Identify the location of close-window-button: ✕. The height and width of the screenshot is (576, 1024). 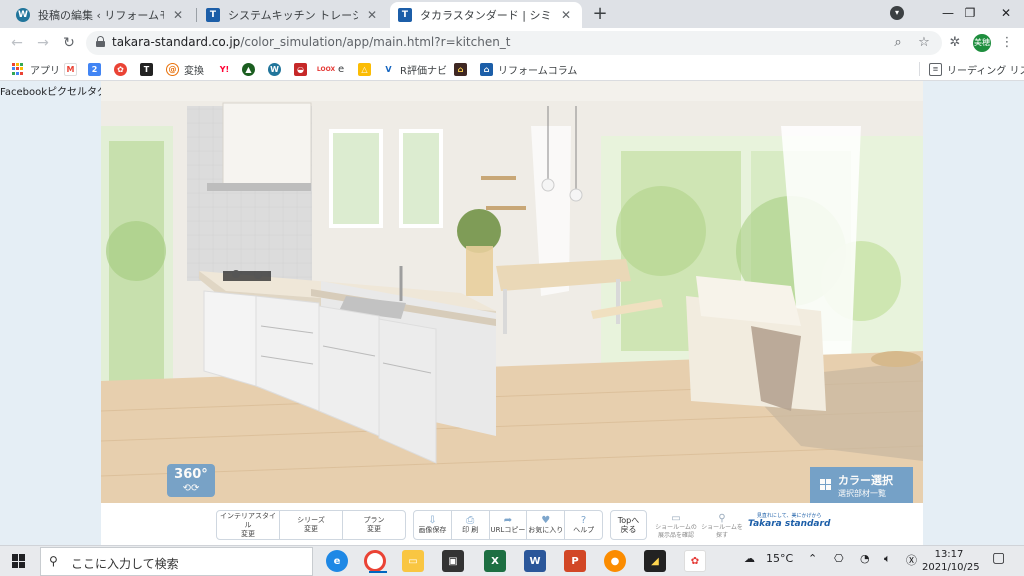
(1005, 14).